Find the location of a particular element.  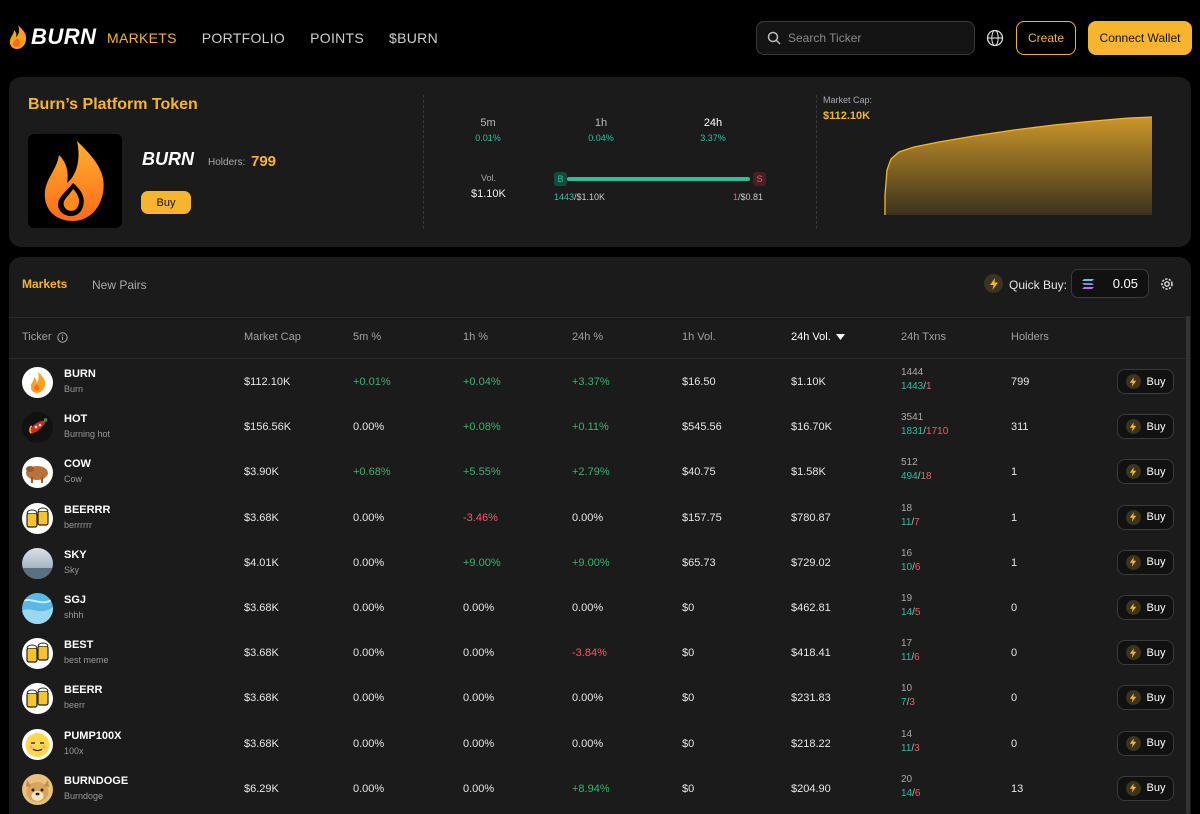

flame-icon is located at coordinates (18, 37).